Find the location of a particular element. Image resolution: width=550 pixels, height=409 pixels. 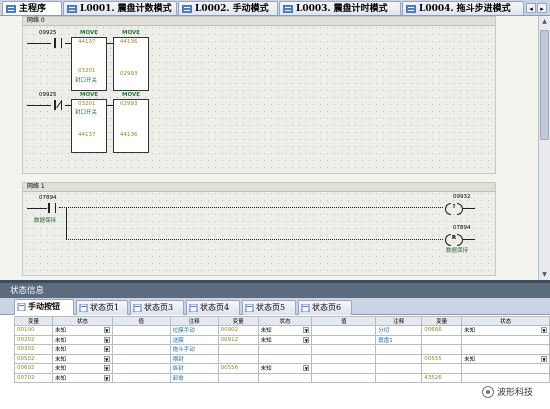

tab-status-page-1: 状态页1 is located at coordinates (102, 307).